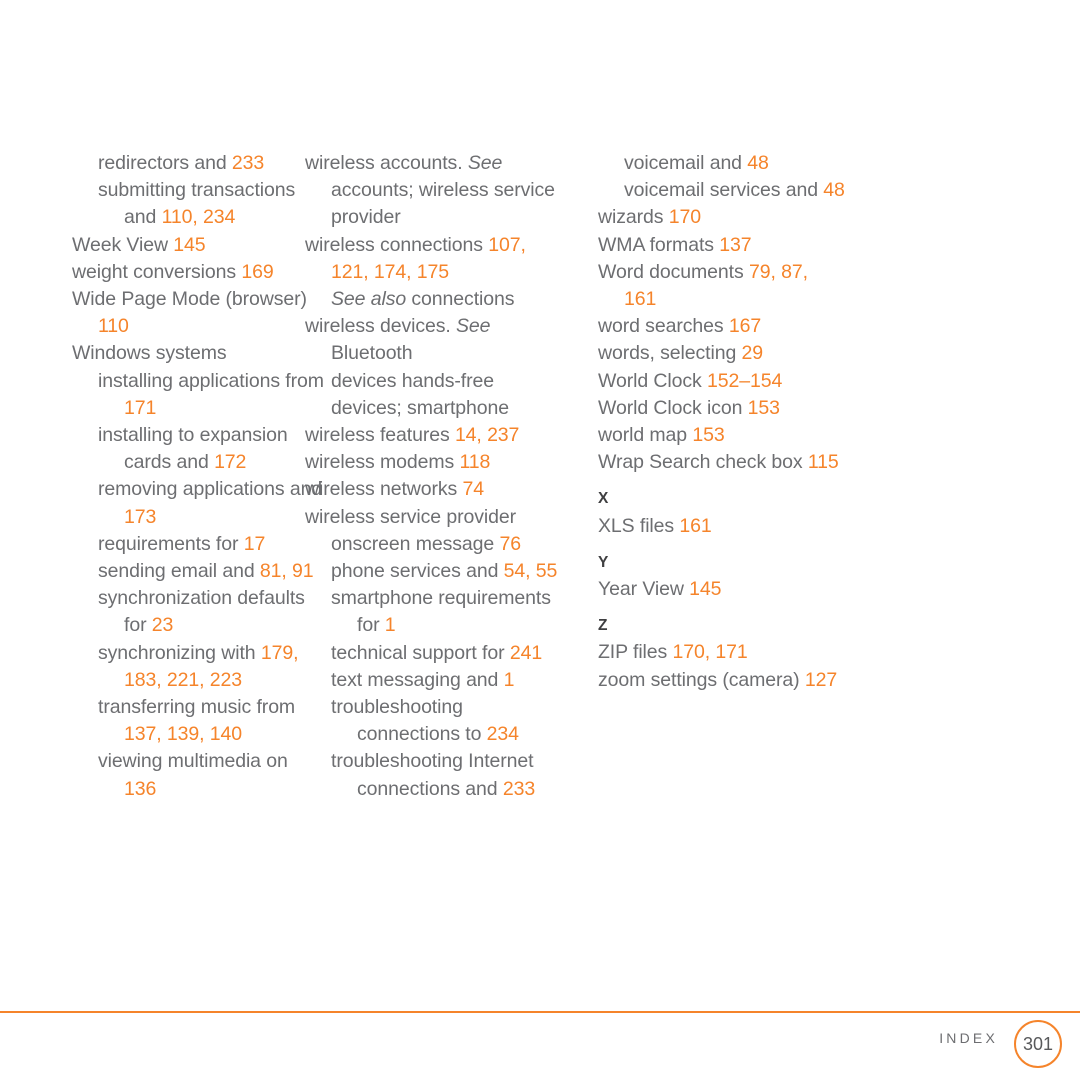  What do you see at coordinates (823, 462) in the screenshot?
I see `index-page-ref: 115` at bounding box center [823, 462].